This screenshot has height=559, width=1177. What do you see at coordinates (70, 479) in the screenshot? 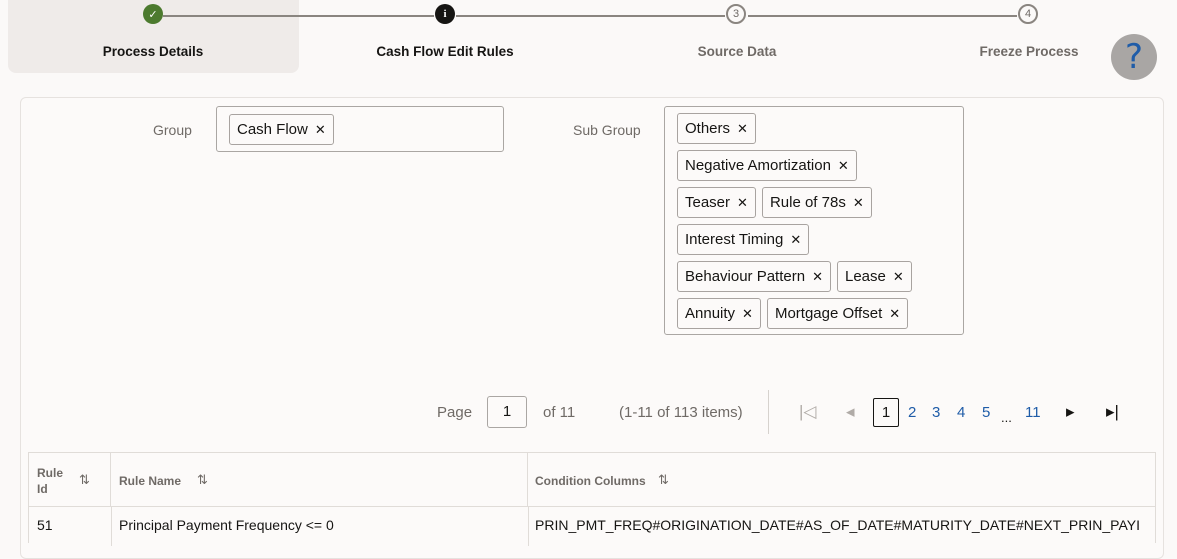
I see `column-header-rule-id: Rule Id ⇅` at bounding box center [70, 479].